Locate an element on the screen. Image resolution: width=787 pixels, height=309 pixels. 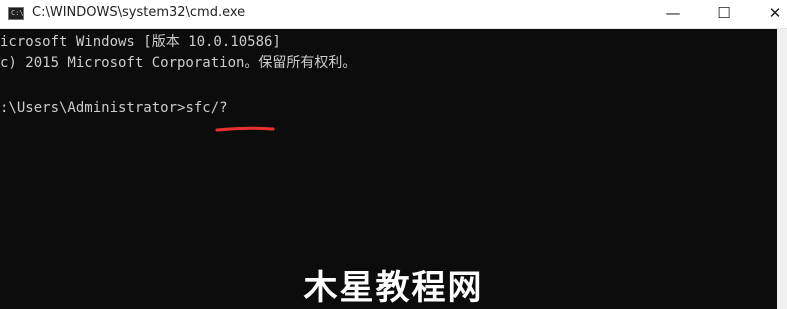
console-line-copyright: c) 2015 Microsoft Corporation。保留所有权利。 is located at coordinates (178, 63).